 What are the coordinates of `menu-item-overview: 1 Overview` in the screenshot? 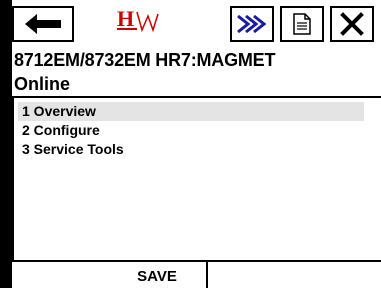 It's located at (191, 111).